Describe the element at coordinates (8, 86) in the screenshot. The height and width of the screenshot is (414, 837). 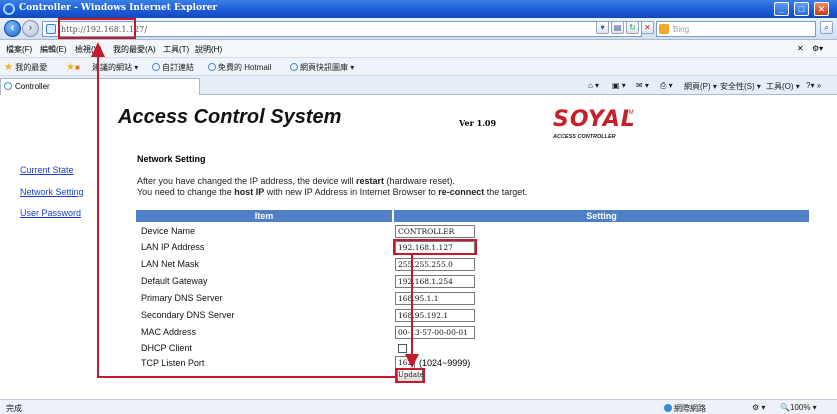
I see `tab-ie-icon` at that location.